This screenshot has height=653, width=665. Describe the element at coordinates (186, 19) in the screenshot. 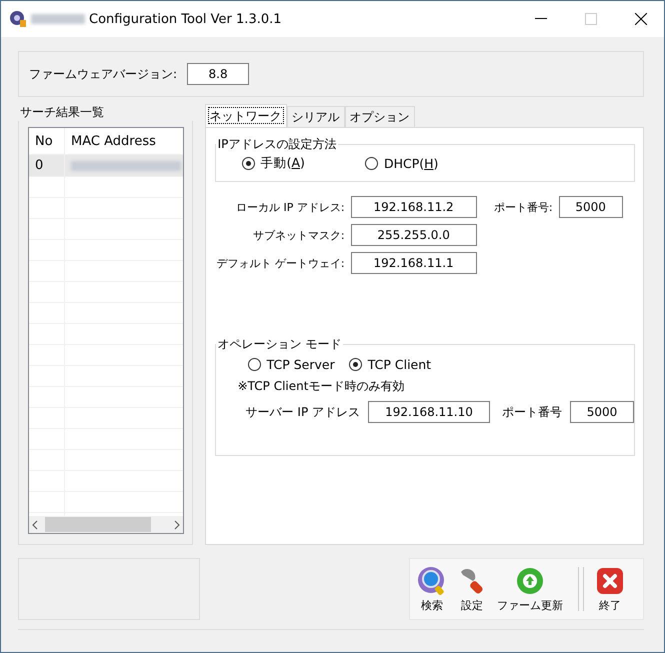

I see `window-title: Configuration Tool Ver 1.3.0.1` at that location.